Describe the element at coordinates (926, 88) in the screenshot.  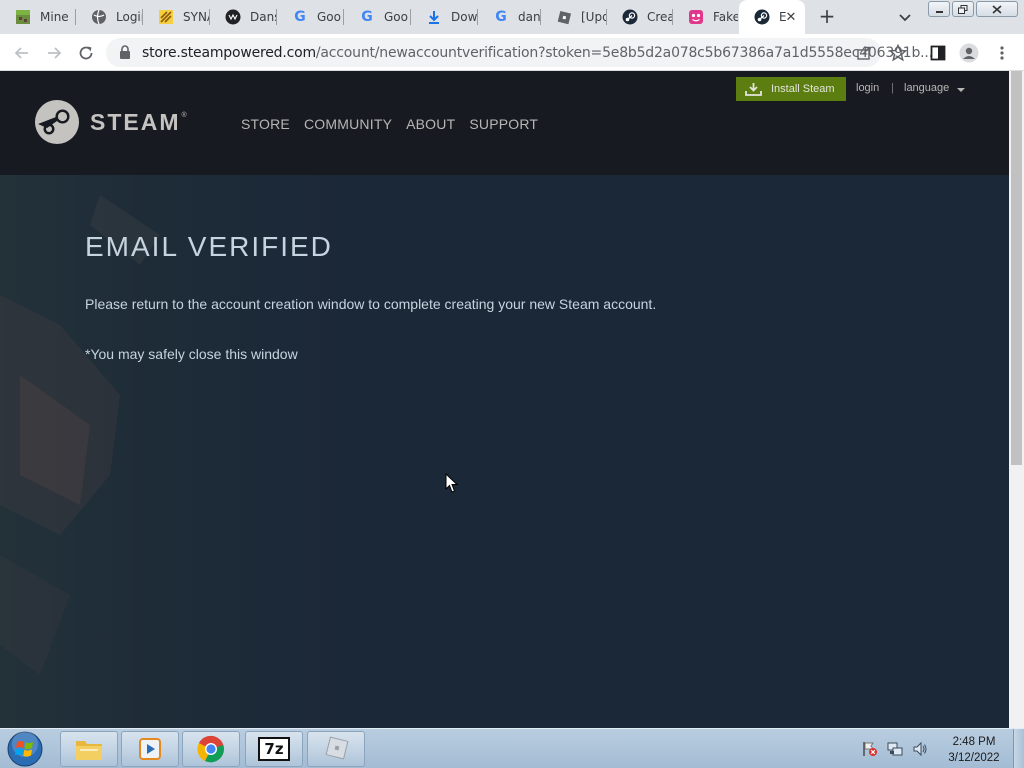
I see `language-link: language` at that location.